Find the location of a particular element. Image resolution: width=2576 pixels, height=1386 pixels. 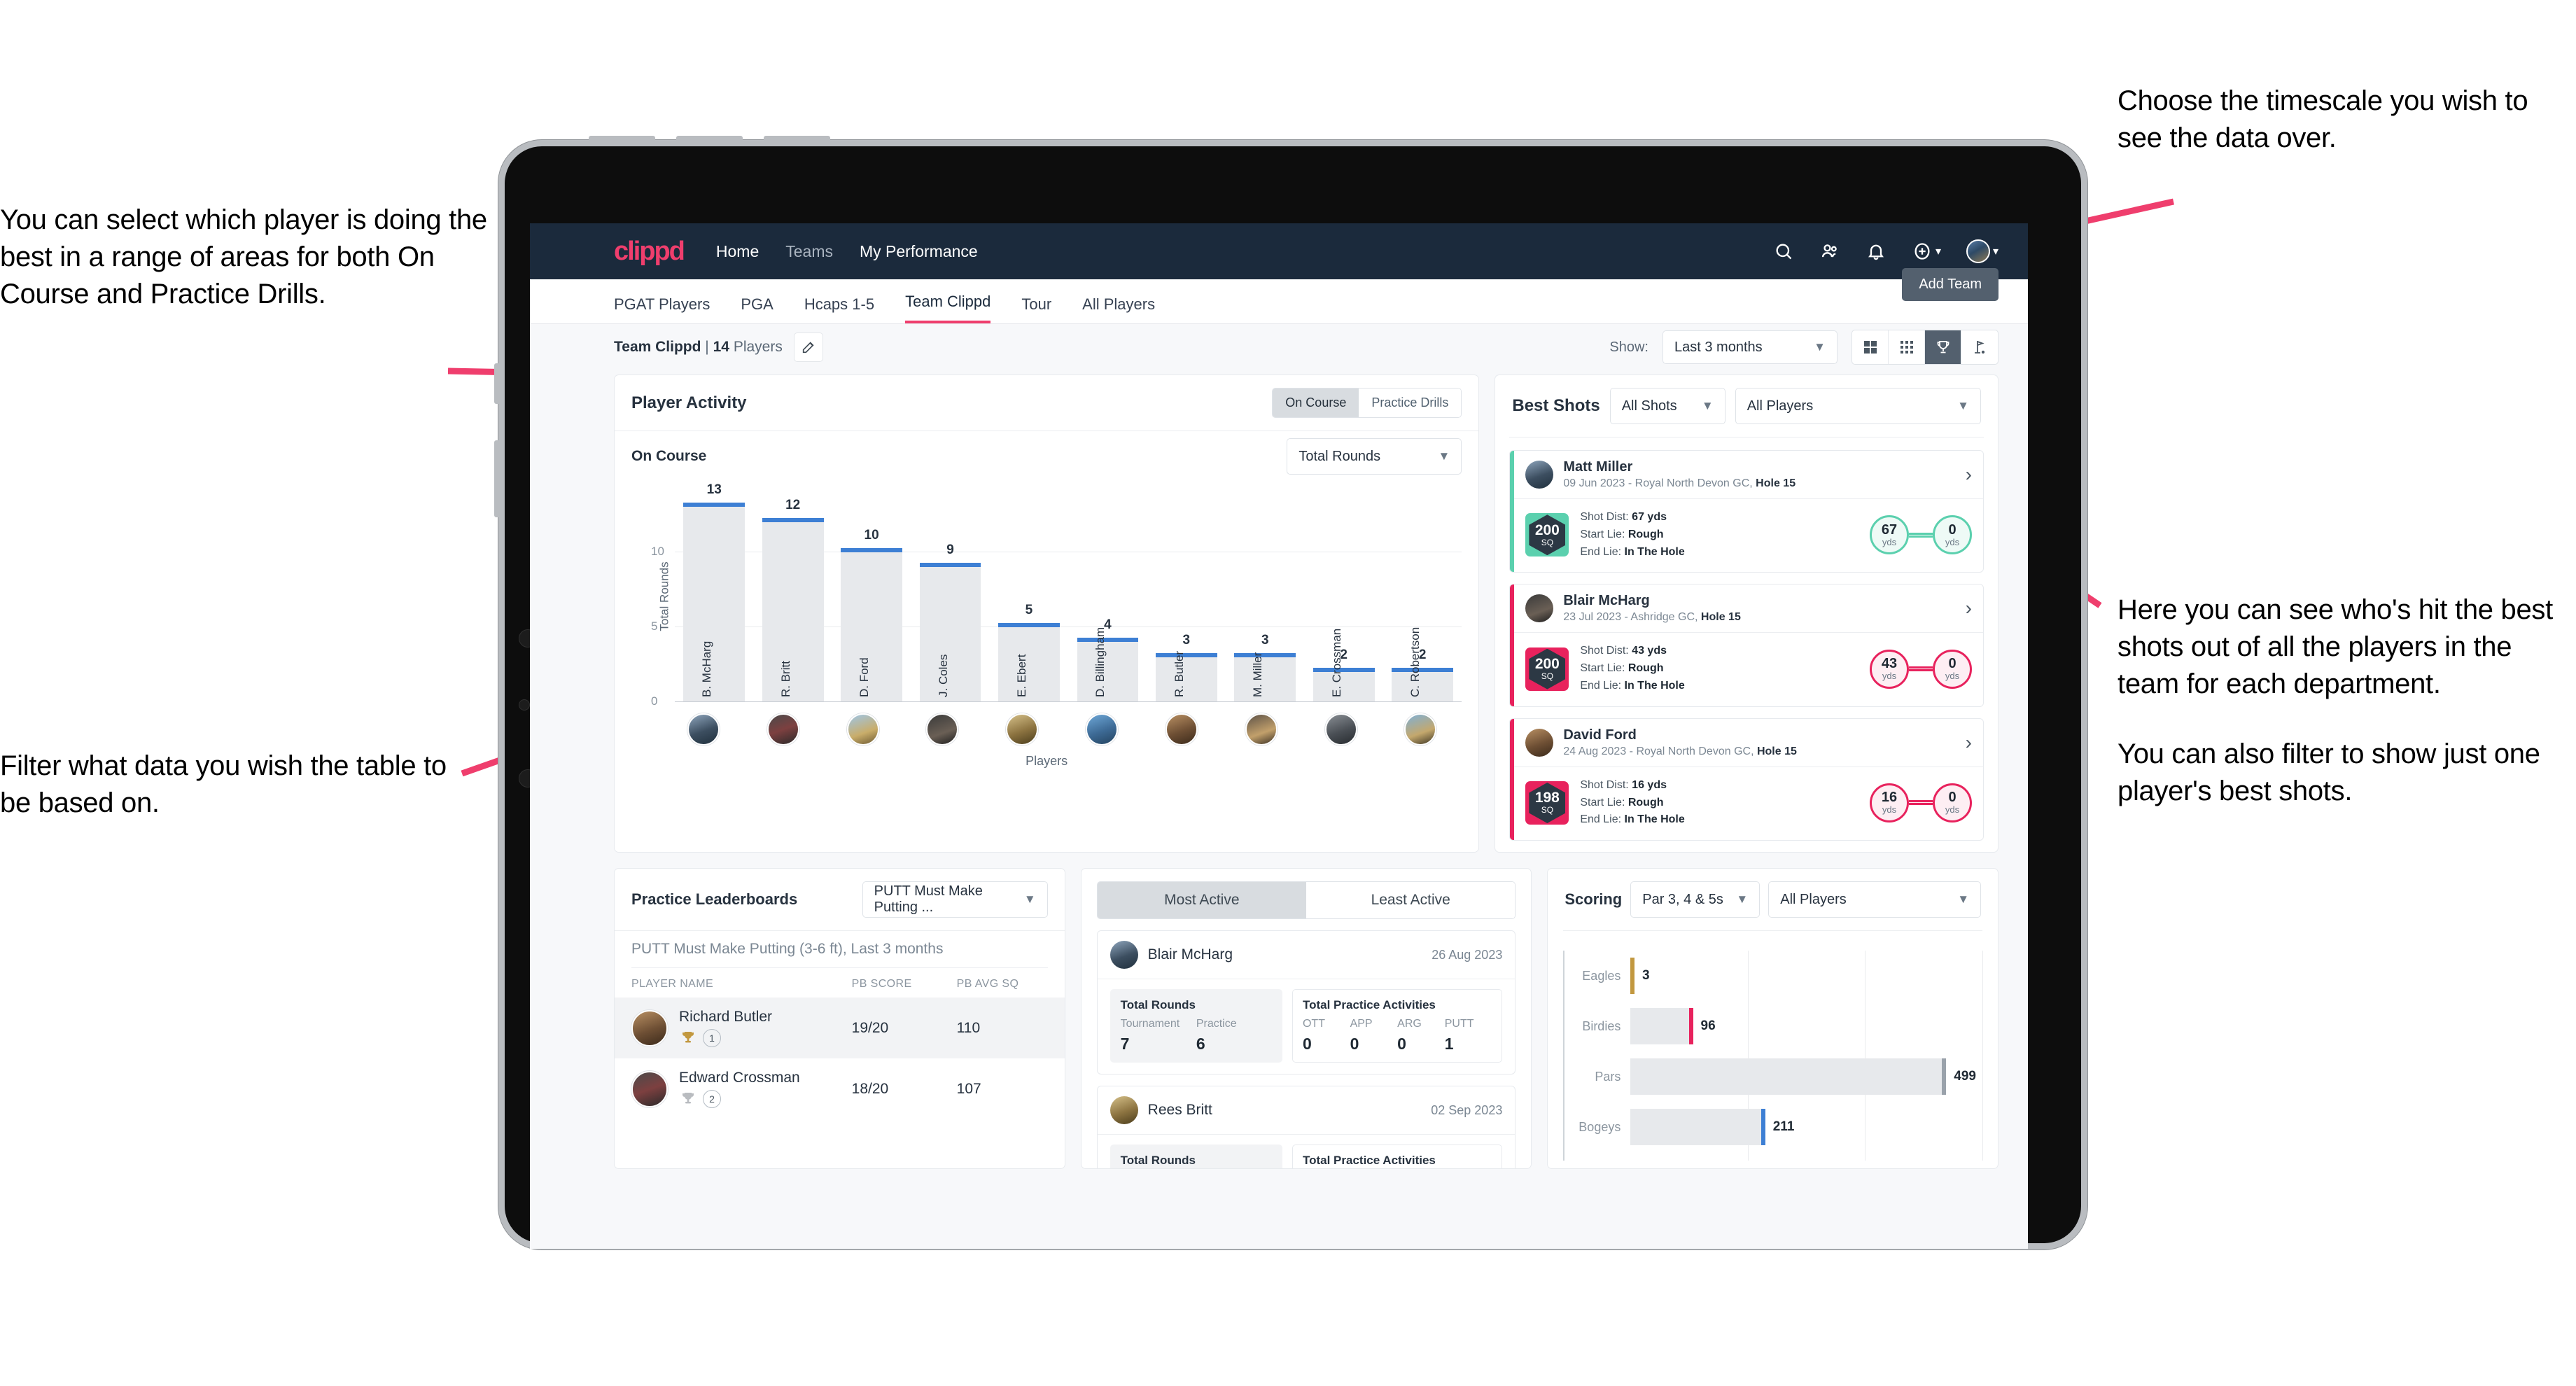

player-avatar-row is located at coordinates (1062, 729).